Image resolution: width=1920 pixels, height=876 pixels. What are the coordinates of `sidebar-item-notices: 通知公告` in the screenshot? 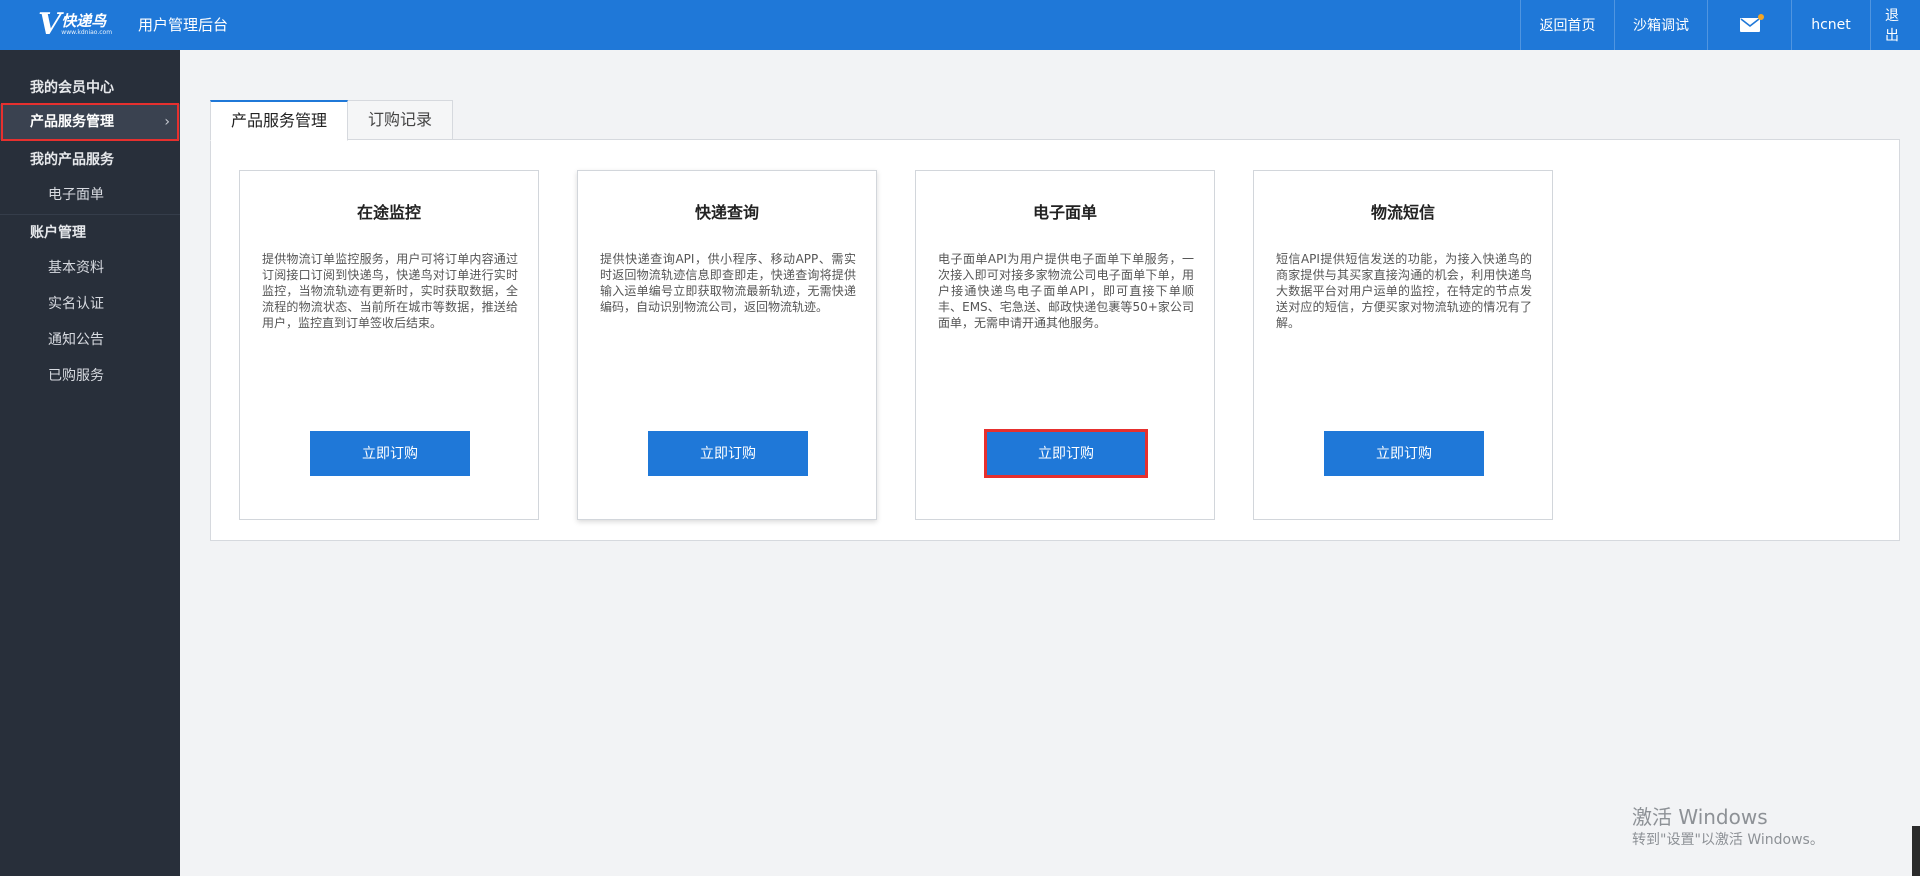 It's located at (90, 340).